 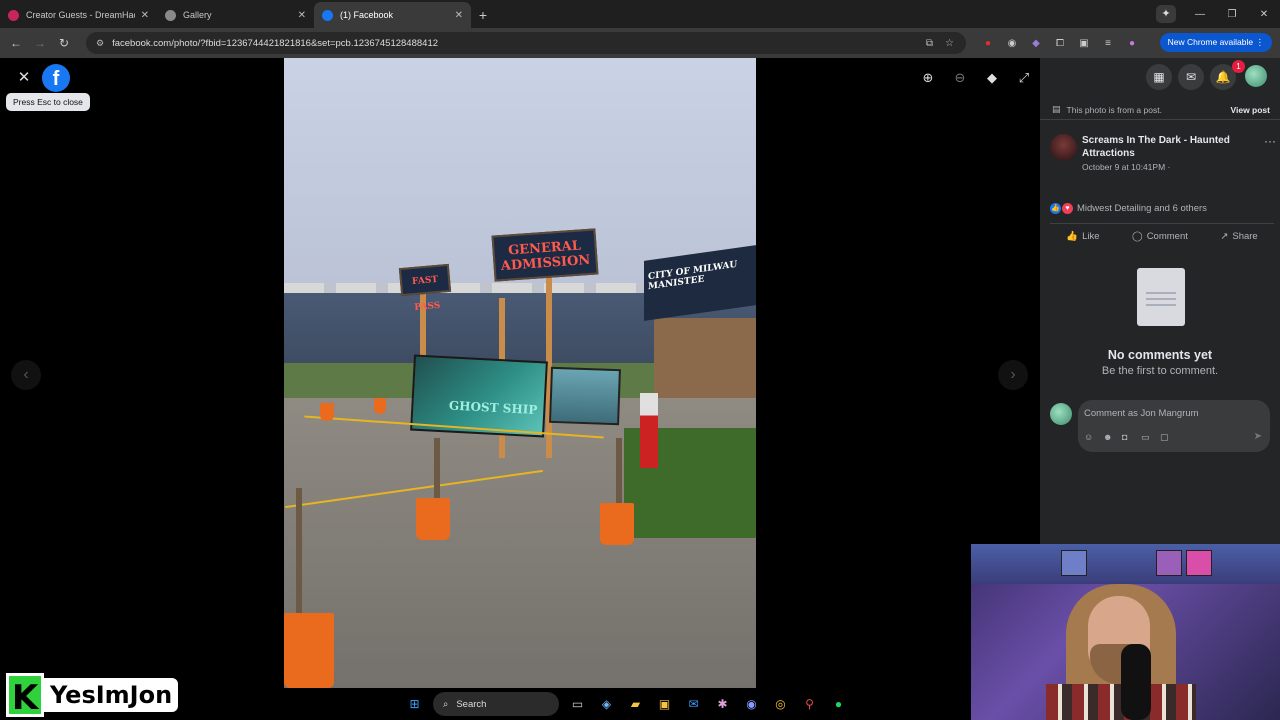 I want to click on comment-input: Comment as Jon Mangrum ☺ ☻ ◘ ▭ ▢ ➤, so click(x=1174, y=426).